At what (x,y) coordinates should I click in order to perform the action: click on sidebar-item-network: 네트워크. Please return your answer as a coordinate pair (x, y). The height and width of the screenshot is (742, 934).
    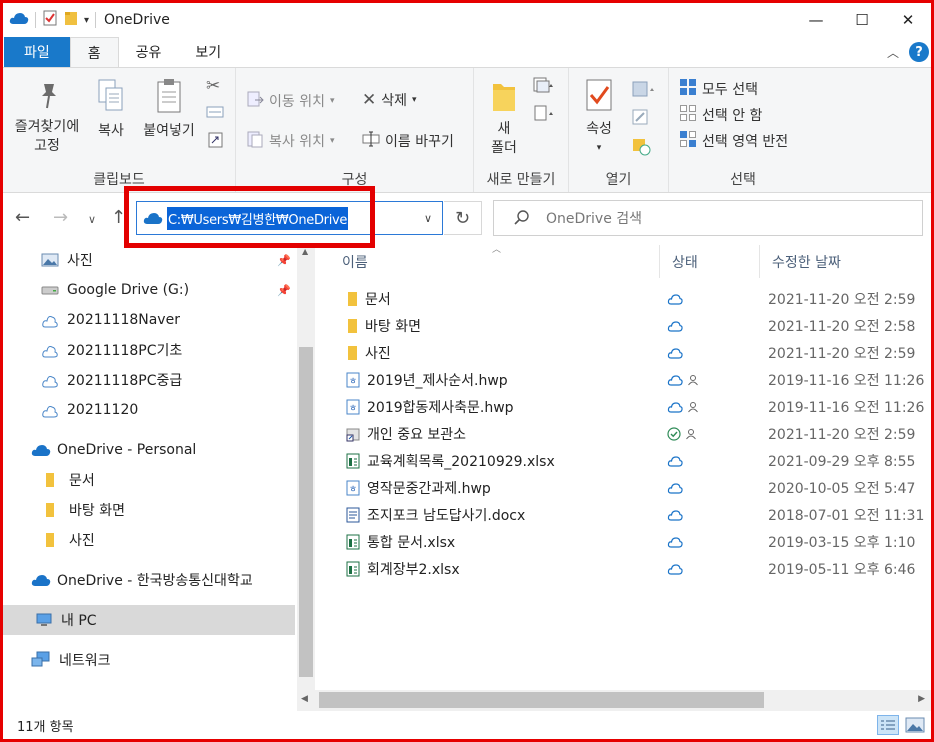
    Looking at the image, I should click on (149, 660).